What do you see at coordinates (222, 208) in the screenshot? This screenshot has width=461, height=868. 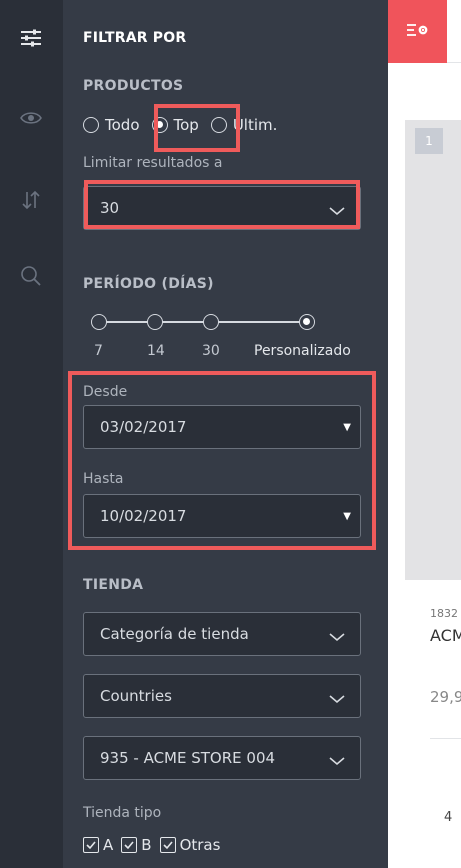 I see `limit-select: 30` at bounding box center [222, 208].